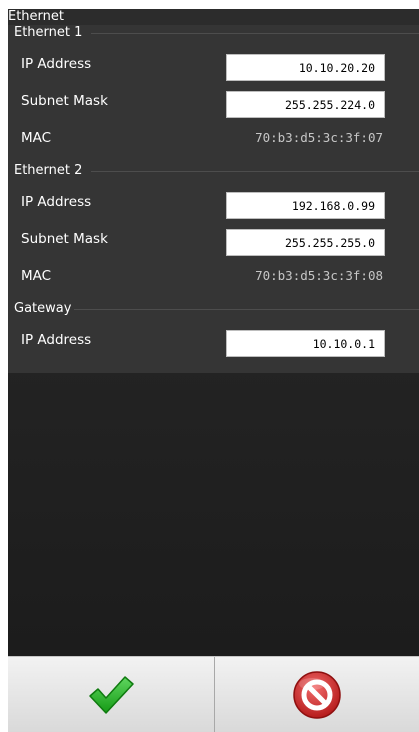 Image resolution: width=419 pixels, height=732 pixels. Describe the element at coordinates (64, 101) in the screenshot. I see `ethernet-1-subnet-label: Subnet Mask` at that location.